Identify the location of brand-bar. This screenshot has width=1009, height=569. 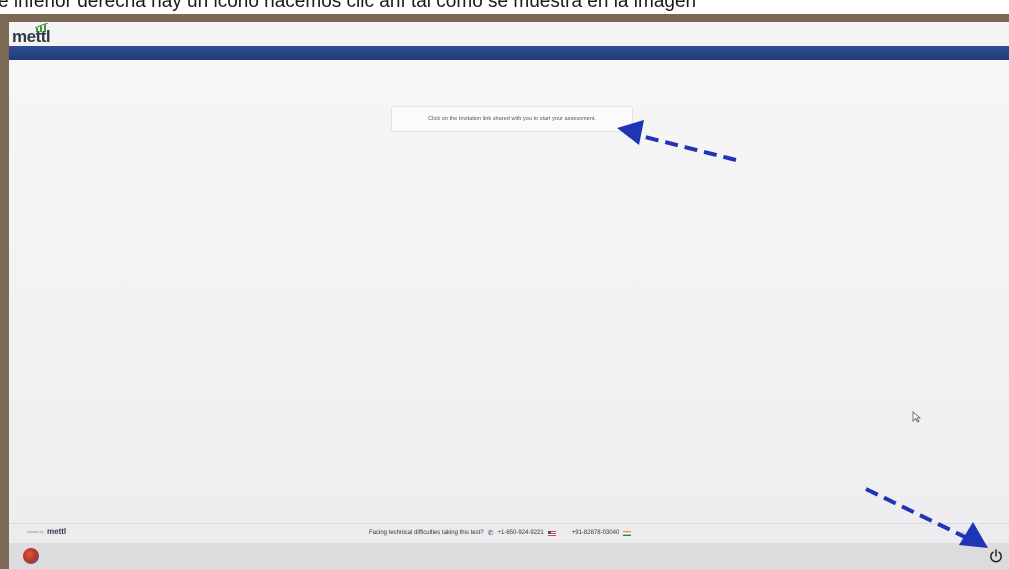
(509, 53).